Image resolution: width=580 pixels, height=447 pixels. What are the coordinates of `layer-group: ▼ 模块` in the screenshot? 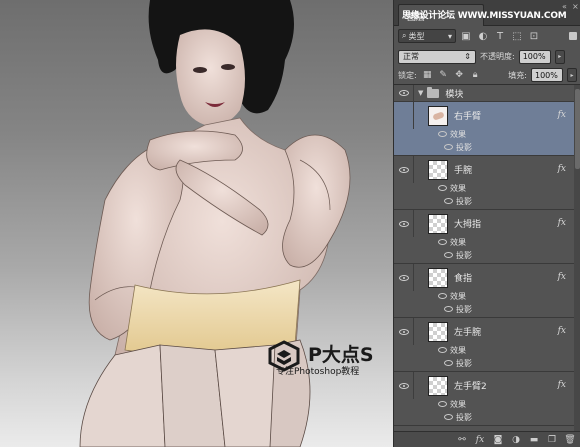 It's located at (484, 93).